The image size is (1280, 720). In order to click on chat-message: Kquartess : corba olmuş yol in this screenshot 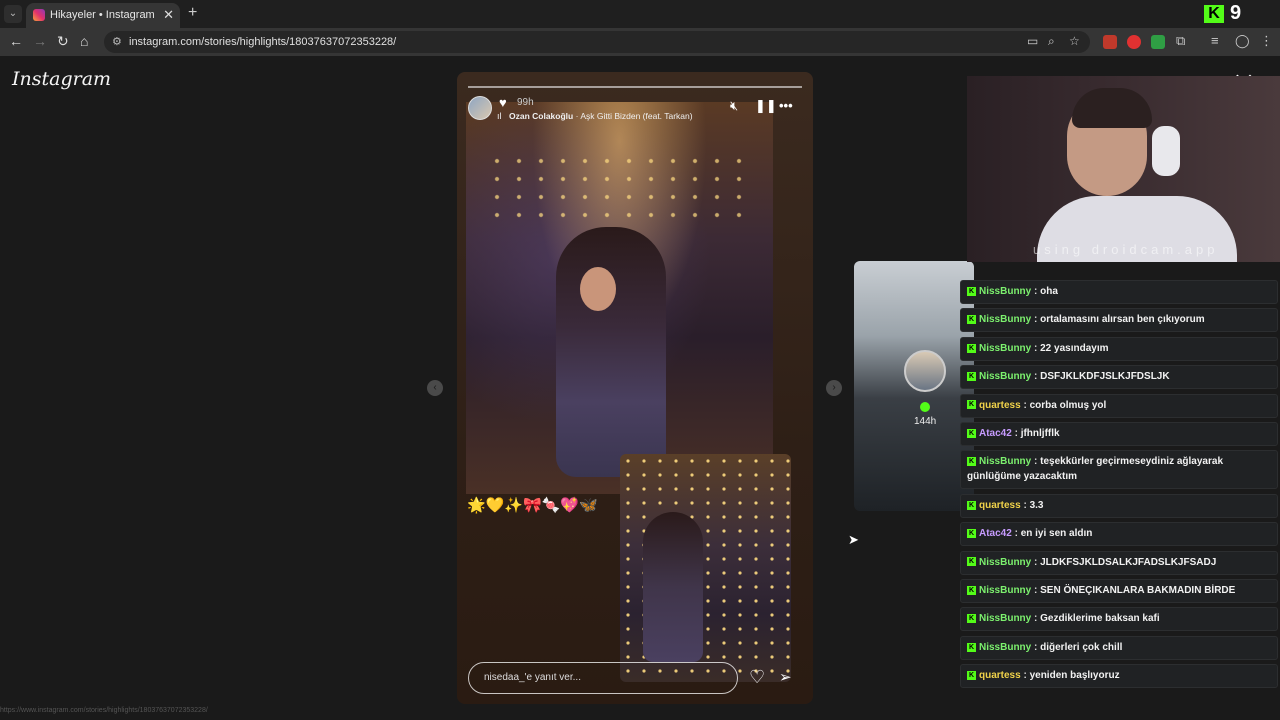, I will do `click(1119, 405)`.